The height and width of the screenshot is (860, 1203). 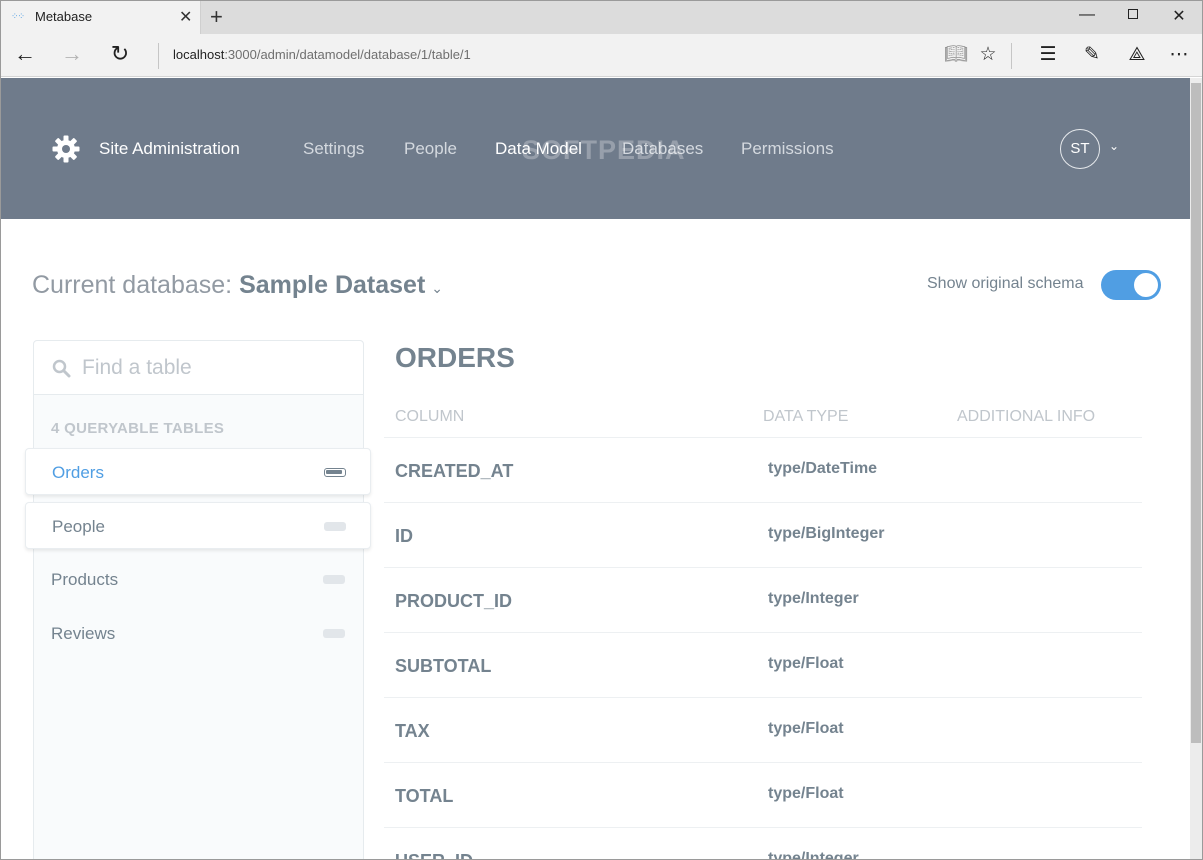 What do you see at coordinates (1080, 149) in the screenshot?
I see `user-avatar: ST` at bounding box center [1080, 149].